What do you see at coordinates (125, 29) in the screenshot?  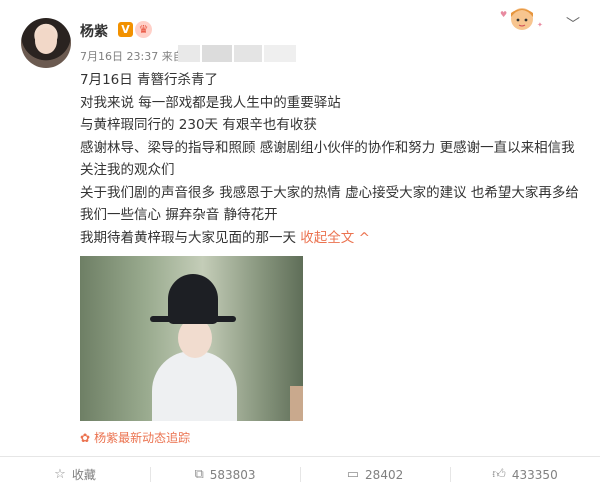 I see `verified-badge-icon: V` at bounding box center [125, 29].